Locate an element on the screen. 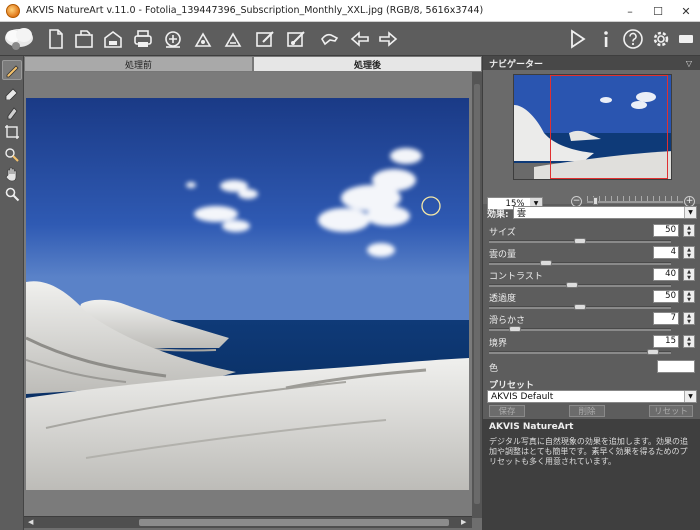 The image size is (700, 530). preset-select: AKVIS Default ▼ is located at coordinates (592, 396).